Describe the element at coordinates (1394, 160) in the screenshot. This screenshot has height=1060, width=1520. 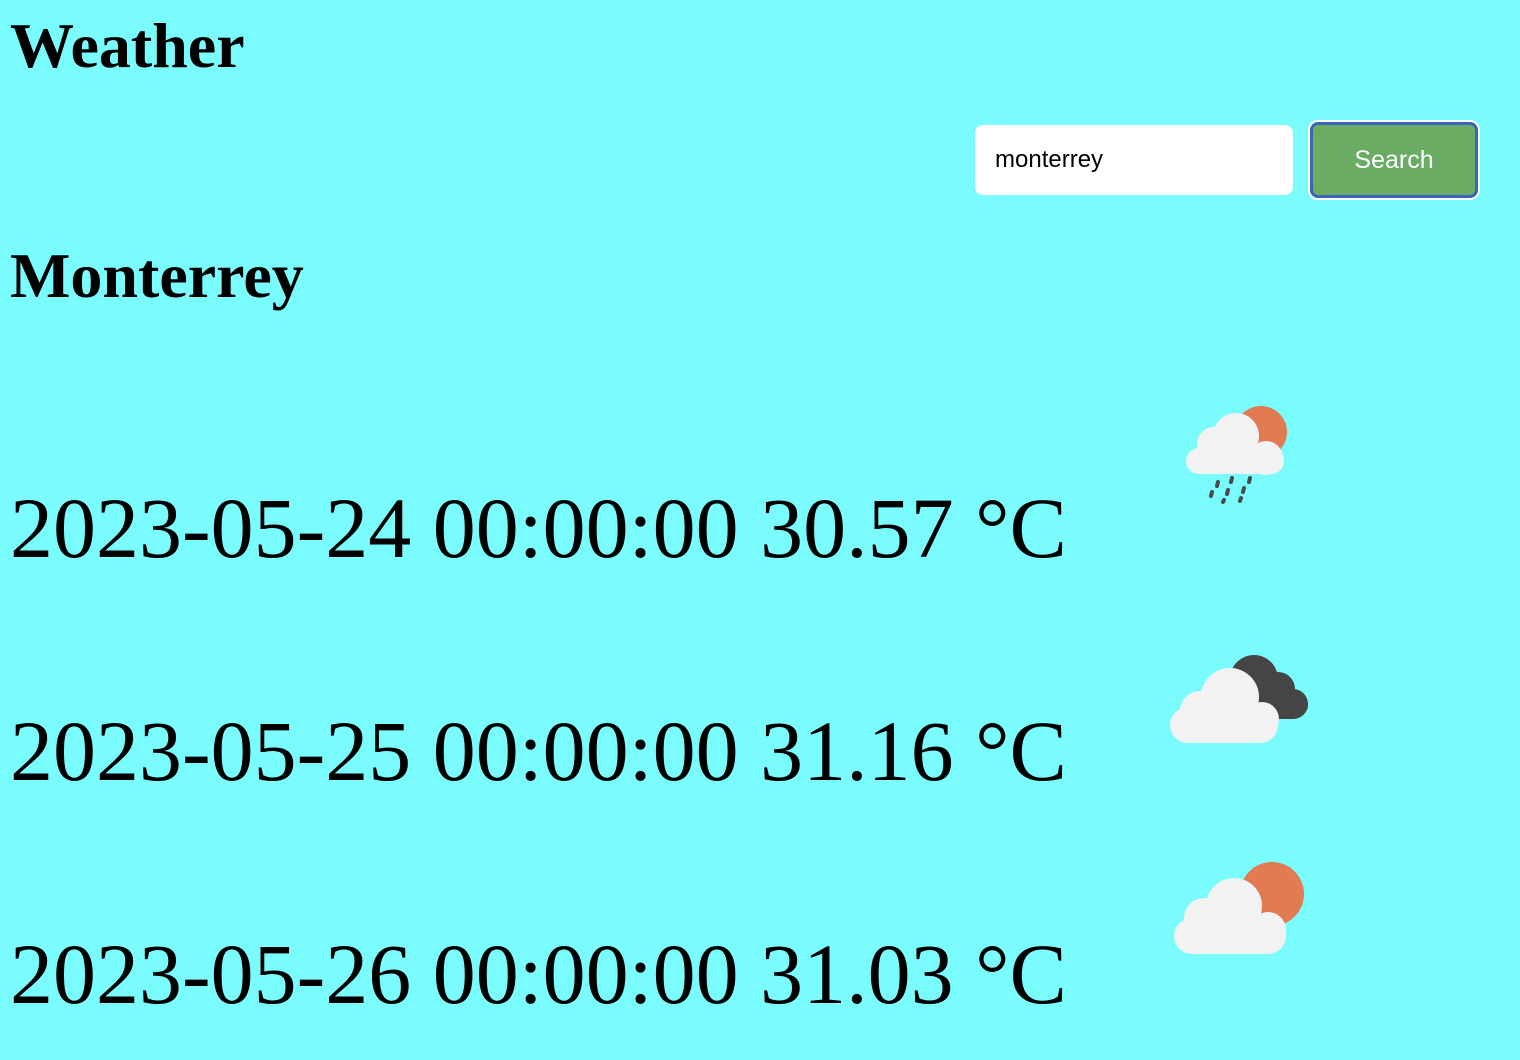
I see `search-button: Search` at that location.